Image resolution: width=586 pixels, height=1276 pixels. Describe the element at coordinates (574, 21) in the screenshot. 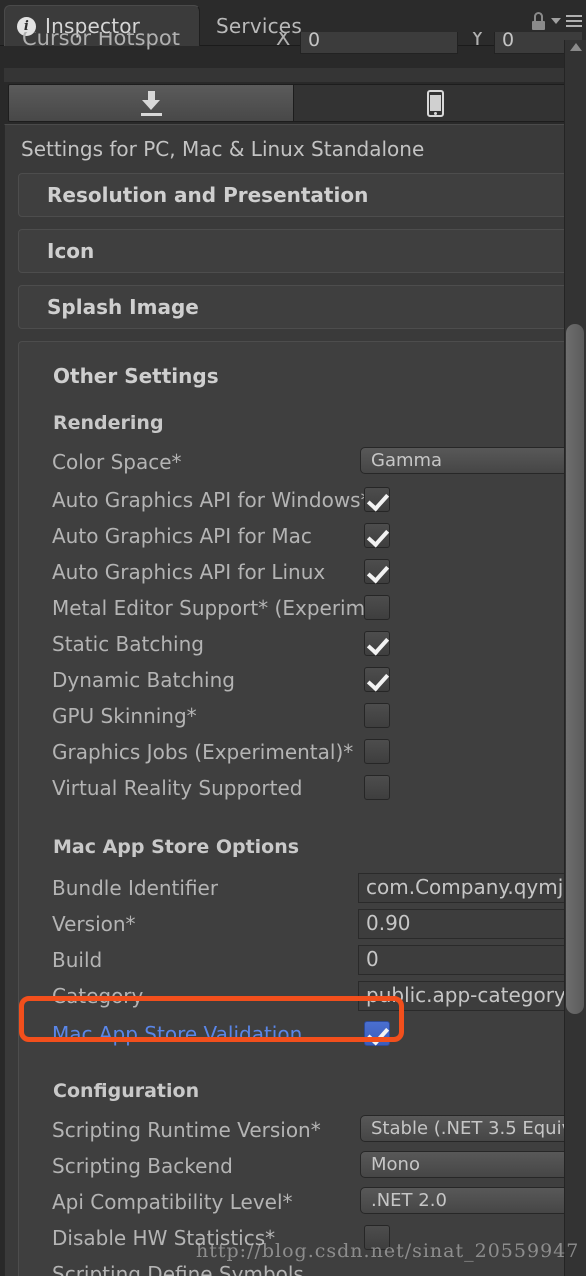

I see `hamburger-menu-icon` at that location.